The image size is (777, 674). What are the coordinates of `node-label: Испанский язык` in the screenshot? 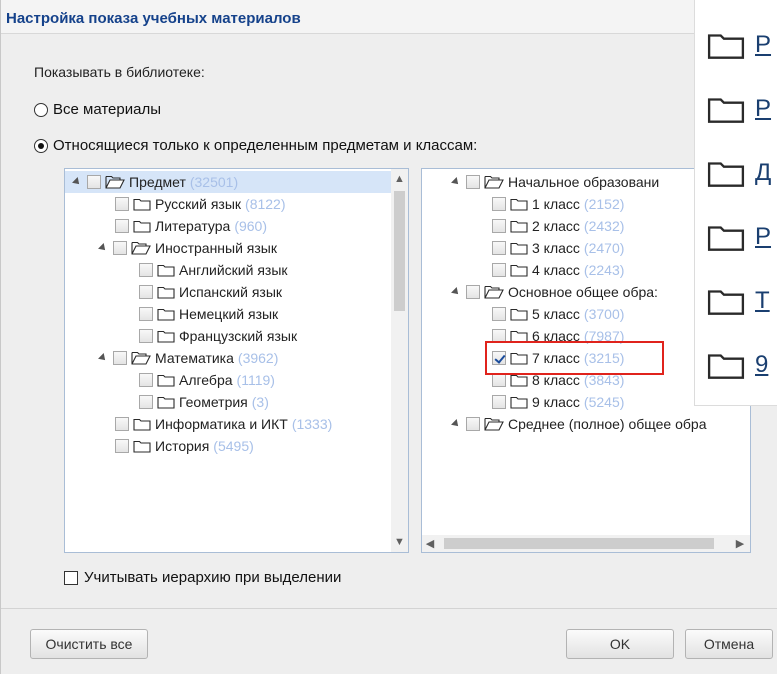 It's located at (231, 292).